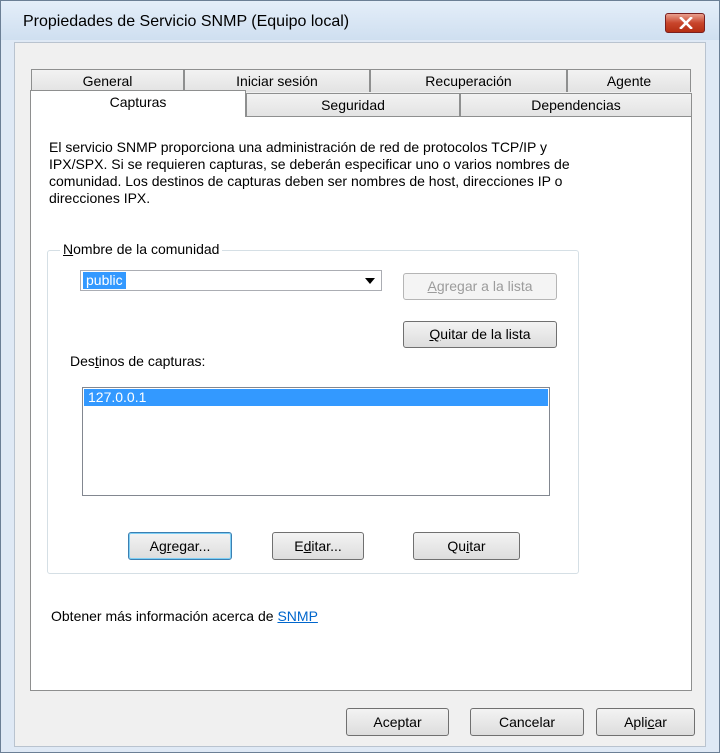 The width and height of the screenshot is (720, 753). I want to click on trap-destinations-label: Destinos de capturas:, so click(137, 361).